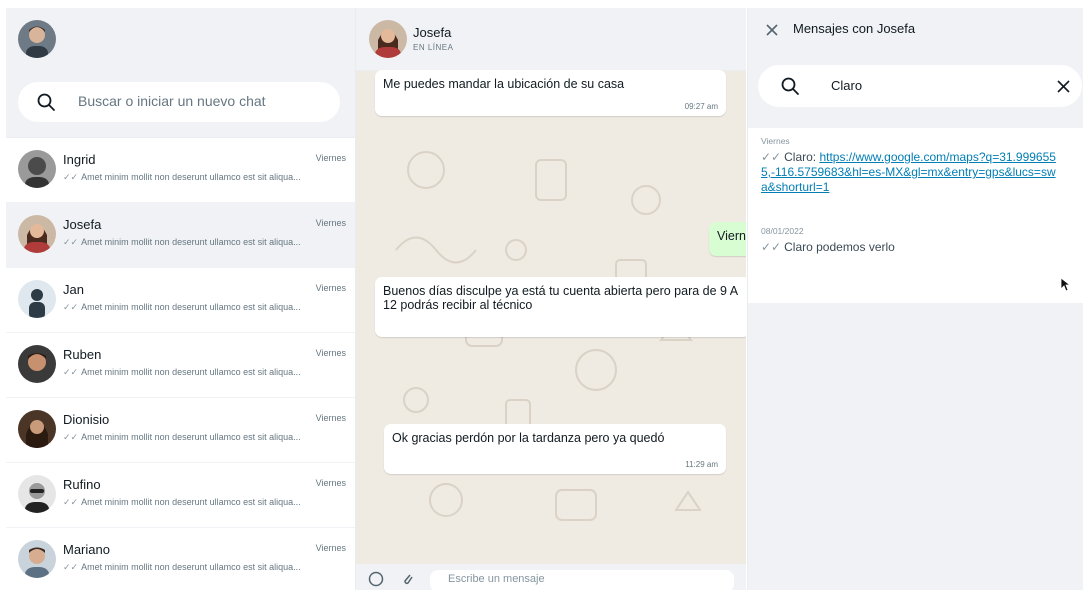 The height and width of the screenshot is (590, 1083). I want to click on chat-name: Jan, so click(73, 289).